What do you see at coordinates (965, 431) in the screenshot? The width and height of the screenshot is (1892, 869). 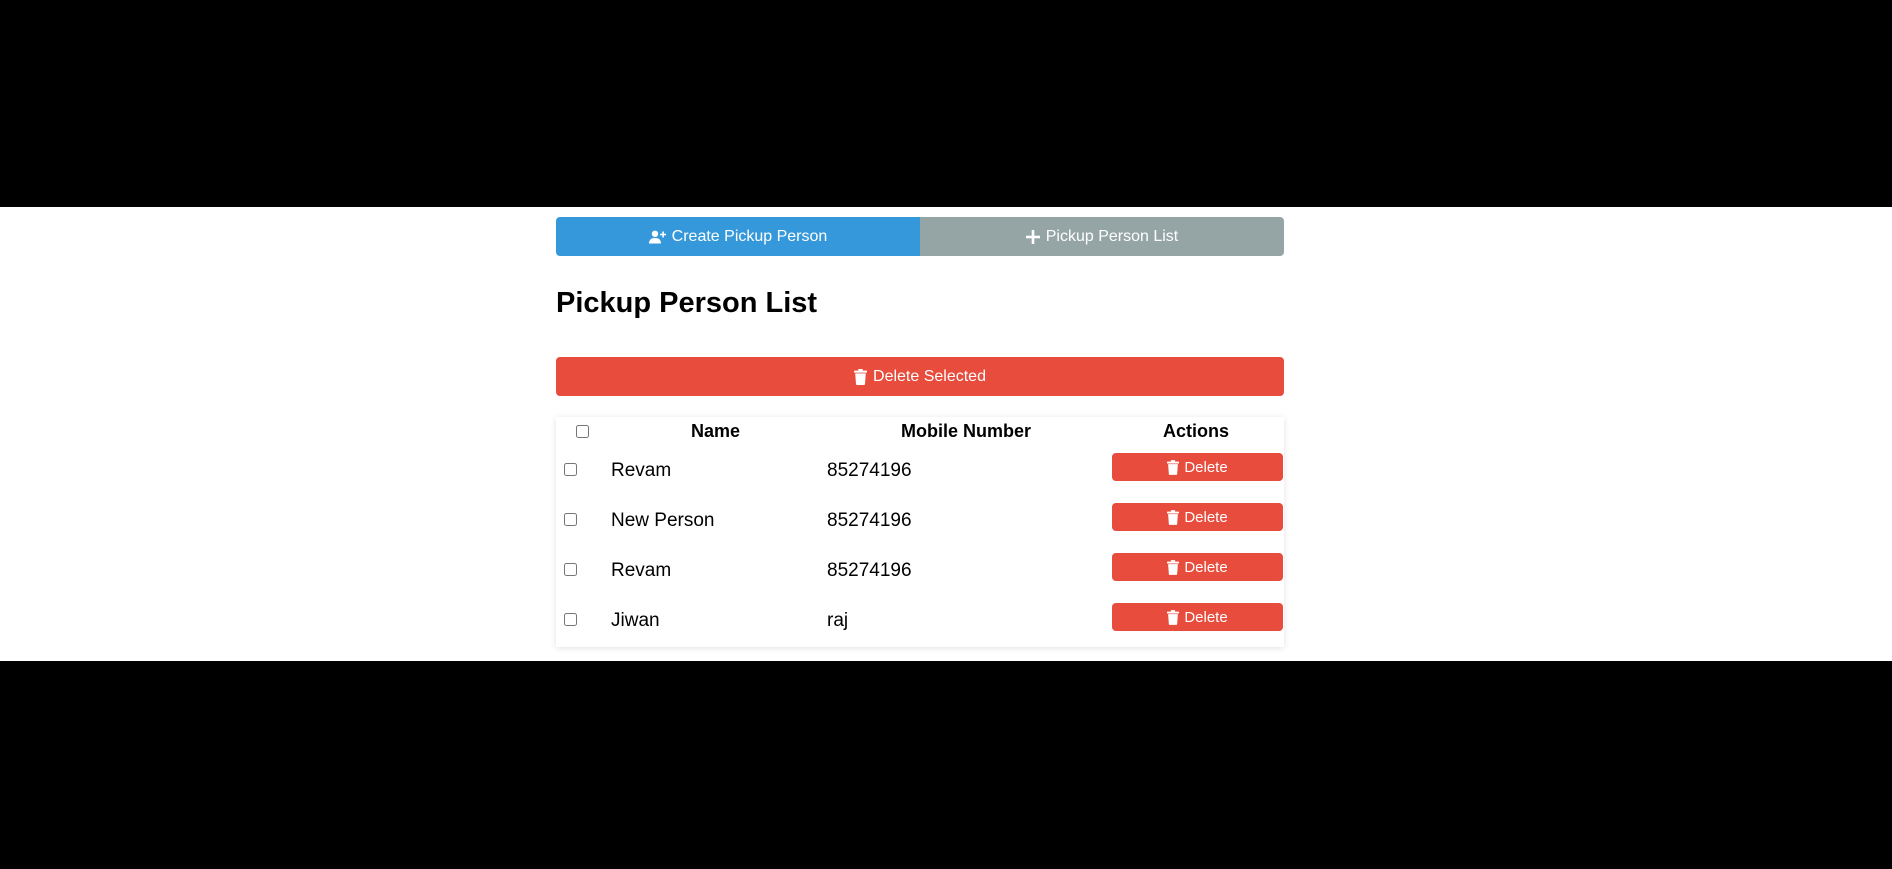 I see `mobile-column-header: Mobile Number` at bounding box center [965, 431].